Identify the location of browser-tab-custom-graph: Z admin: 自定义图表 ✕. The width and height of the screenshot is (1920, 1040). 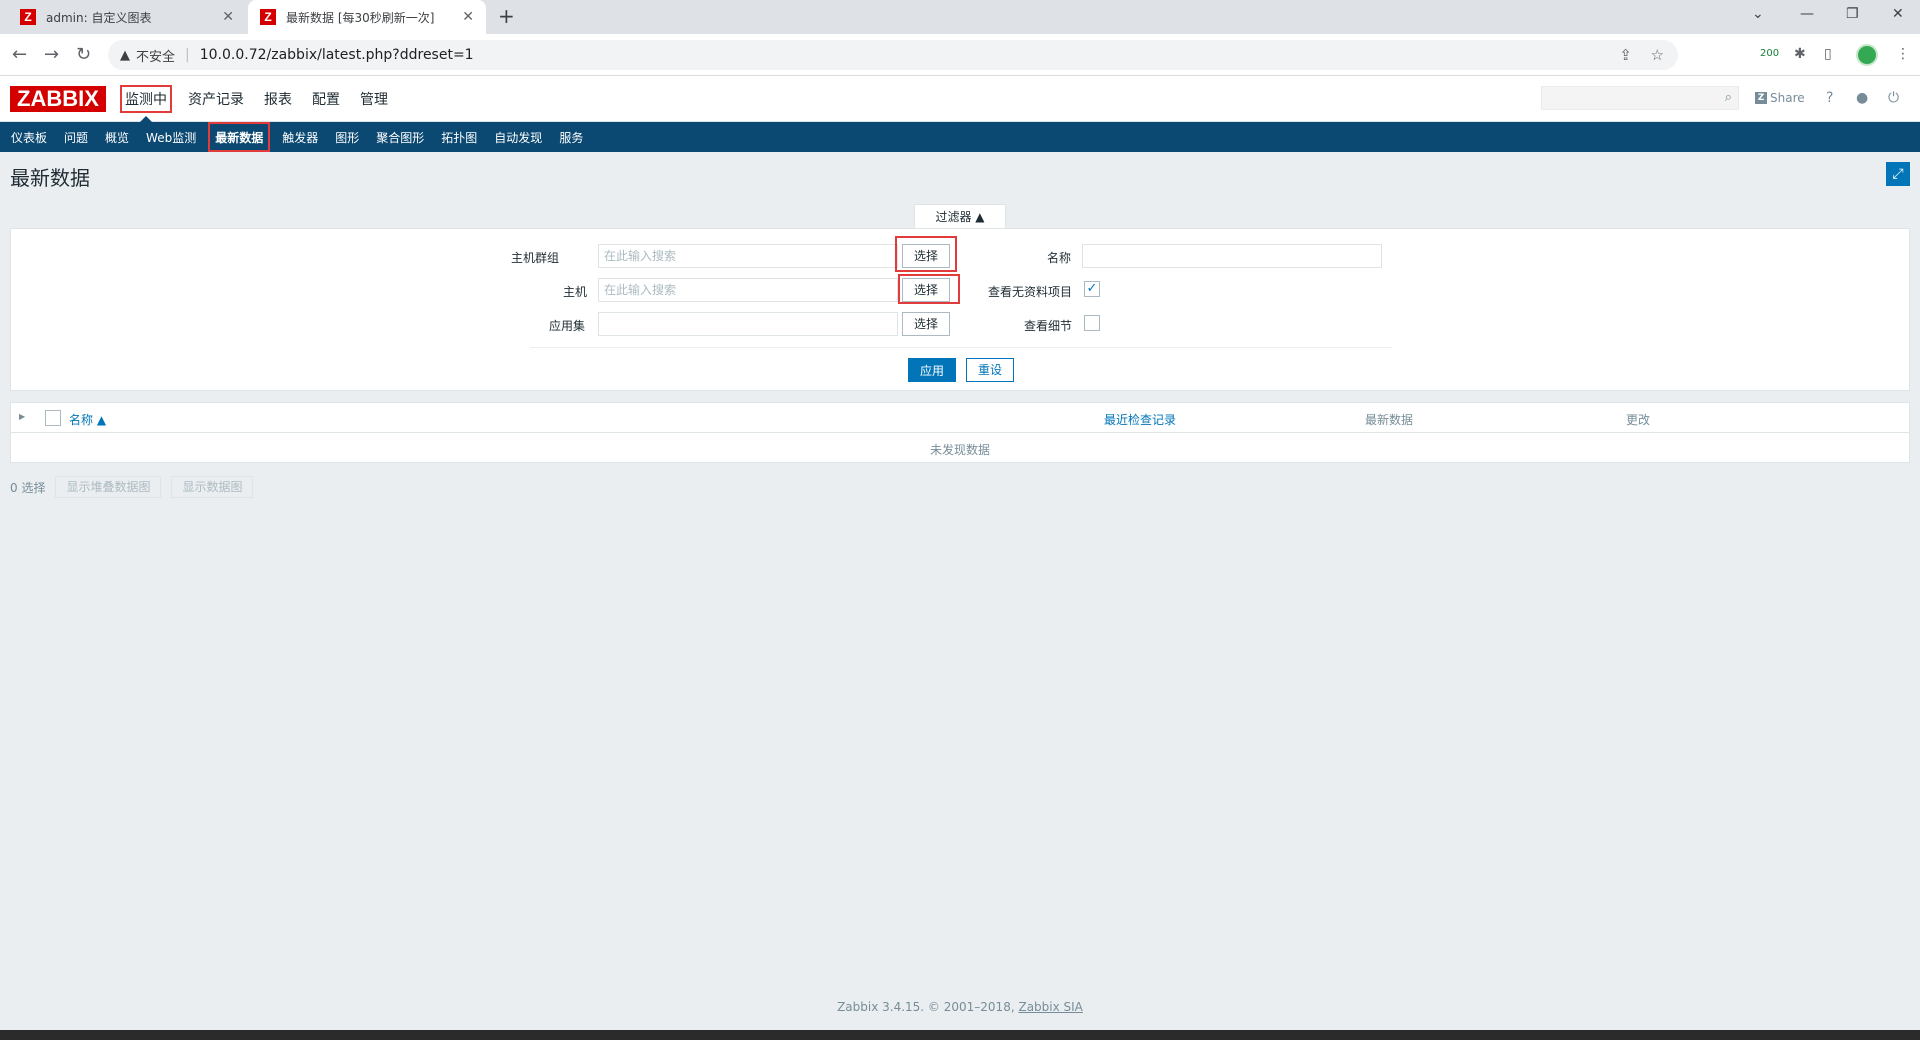
(127, 17).